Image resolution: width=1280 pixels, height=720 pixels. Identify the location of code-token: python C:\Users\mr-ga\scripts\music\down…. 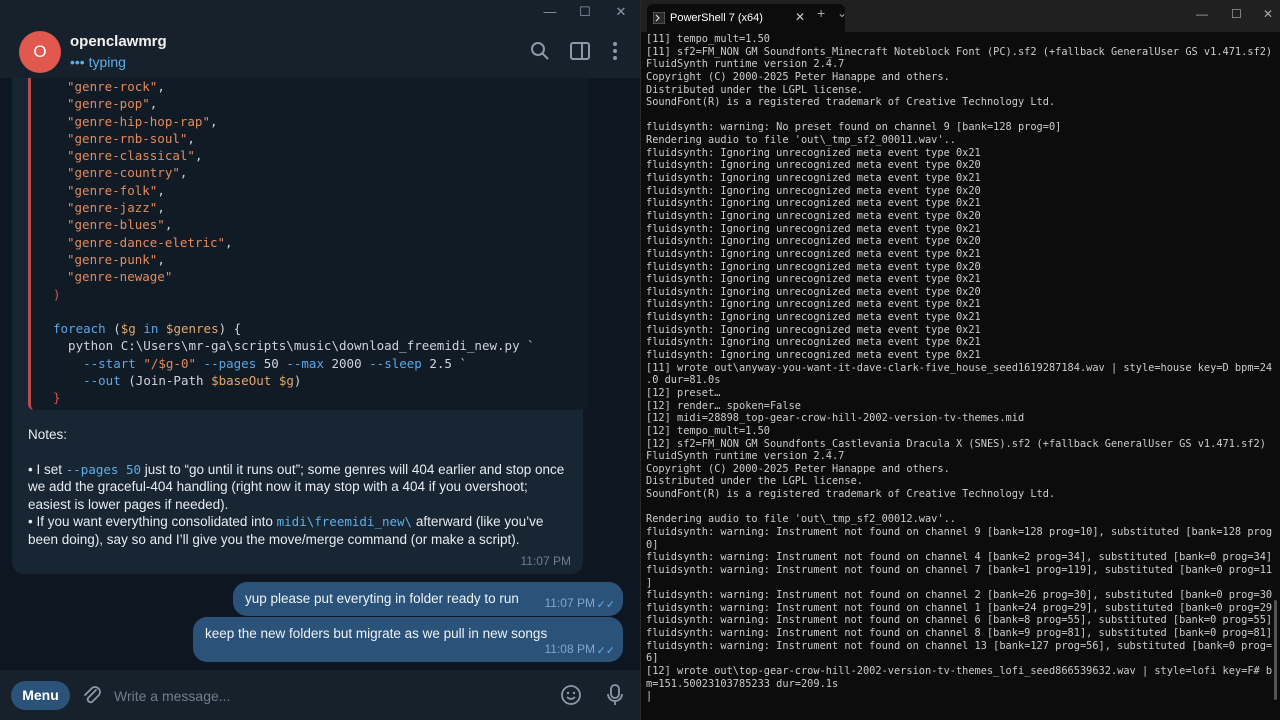
(294, 346).